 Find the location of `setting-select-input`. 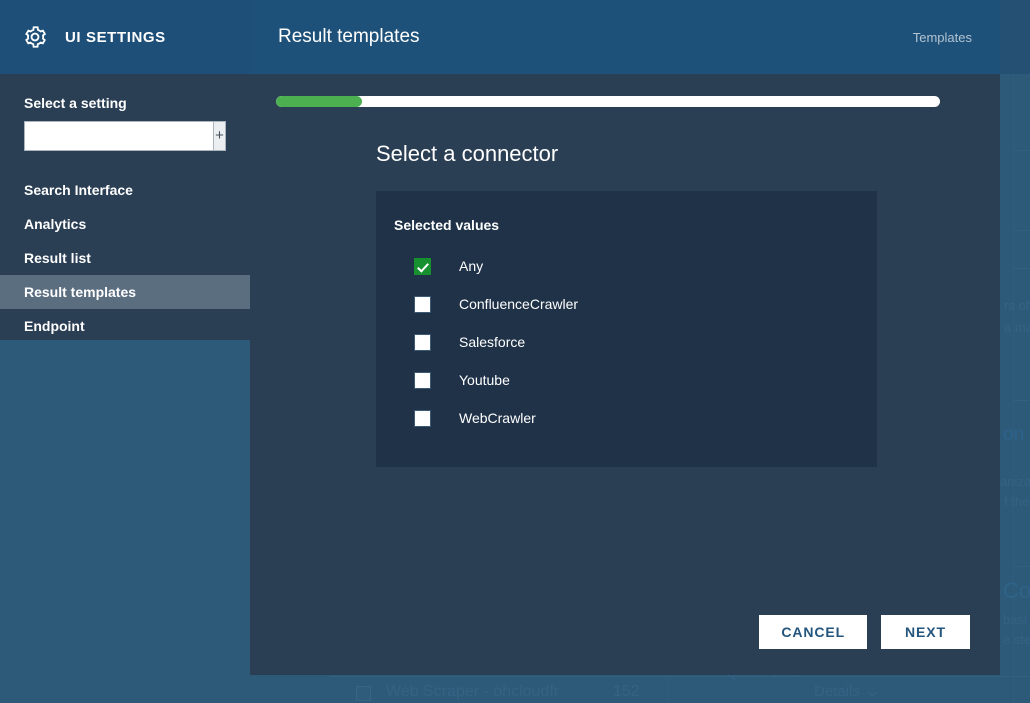

setting-select-input is located at coordinates (118, 136).